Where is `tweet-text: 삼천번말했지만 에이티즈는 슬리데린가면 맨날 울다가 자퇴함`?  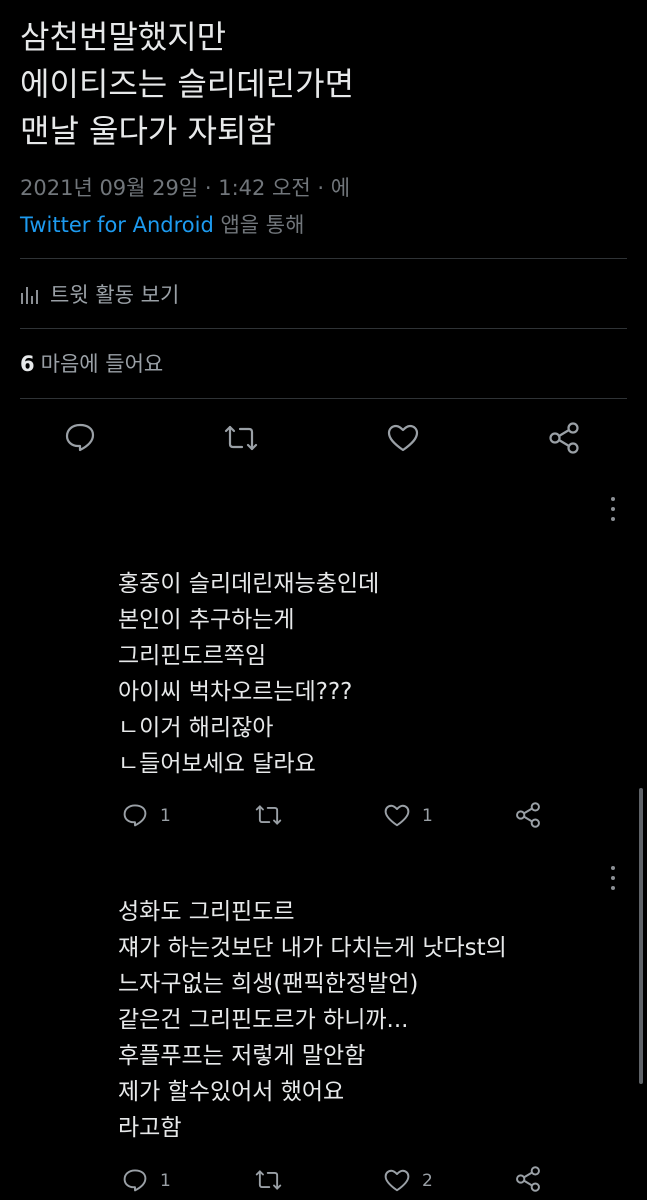
tweet-text: 삼천번말했지만 에이티즈는 슬리데린가면 맨날 울다가 자퇴함 is located at coordinates (320, 84).